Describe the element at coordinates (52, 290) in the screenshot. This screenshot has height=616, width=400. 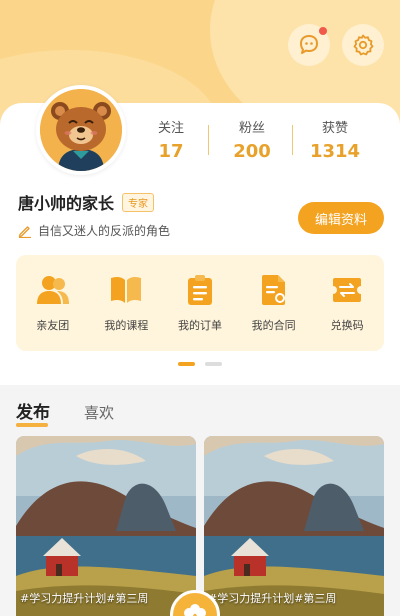
I see `people-icon` at that location.